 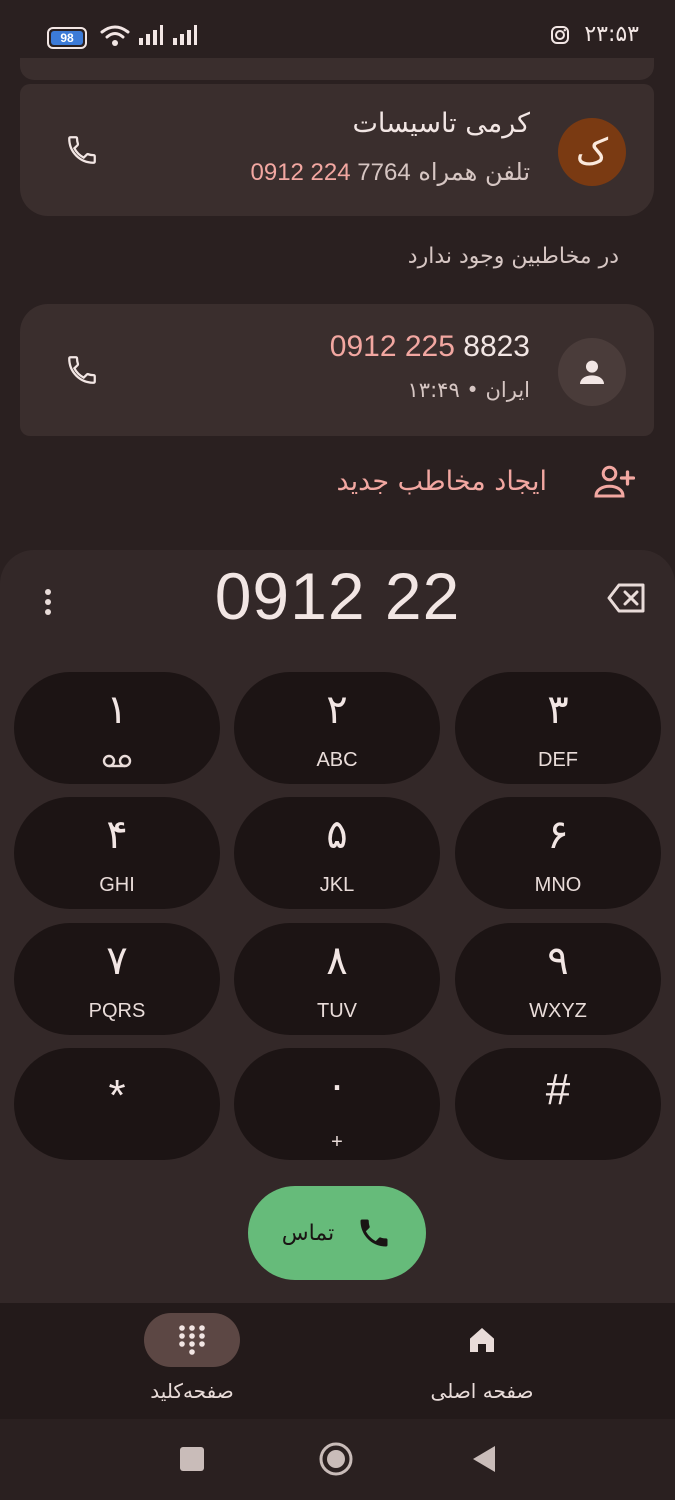 I want to click on call-unknown-button, so click(x=82, y=370).